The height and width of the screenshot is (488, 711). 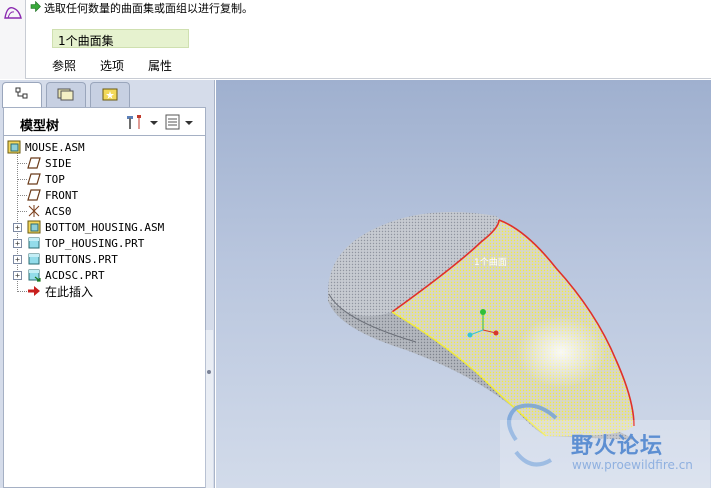 What do you see at coordinates (95, 243) in the screenshot?
I see `tree-item-label: TOP_HOUSING.PRT` at bounding box center [95, 243].